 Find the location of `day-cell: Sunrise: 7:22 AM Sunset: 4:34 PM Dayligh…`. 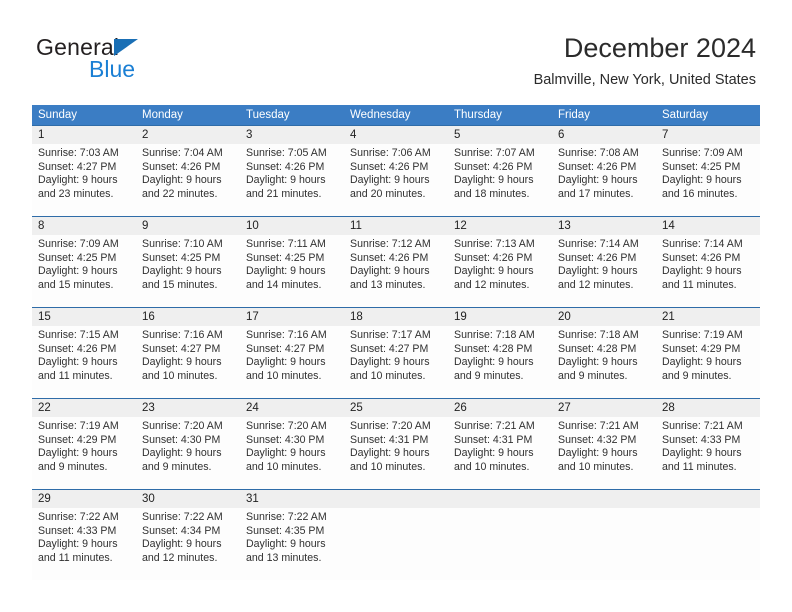

day-cell: Sunrise: 7:22 AM Sunset: 4:34 PM Dayligh… is located at coordinates (188, 544).